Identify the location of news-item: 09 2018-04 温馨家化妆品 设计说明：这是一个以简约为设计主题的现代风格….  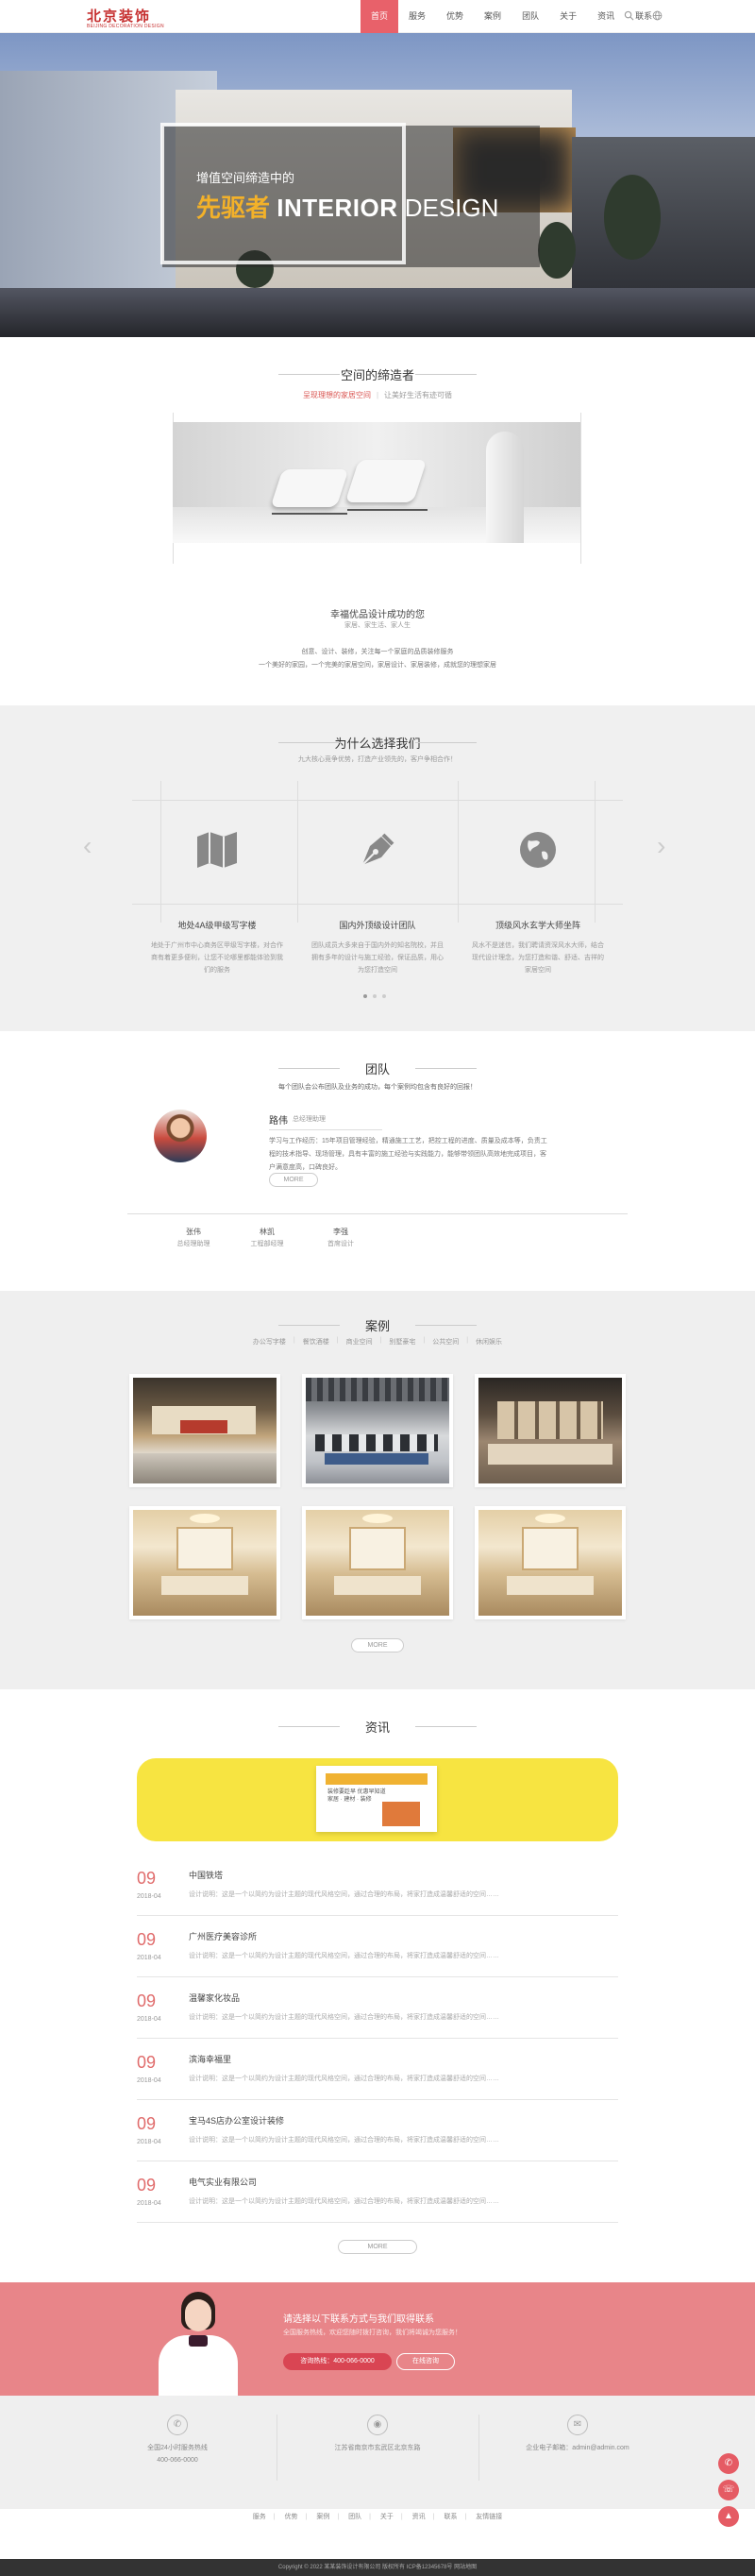
(378, 2011).